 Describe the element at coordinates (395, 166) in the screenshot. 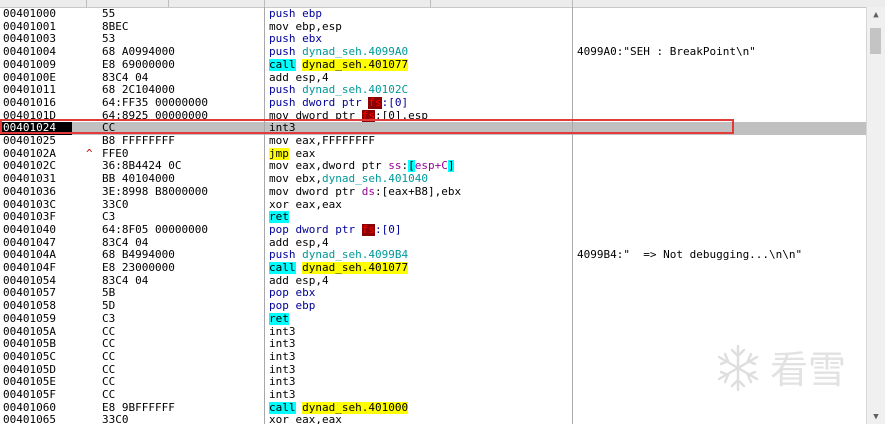

I see `instruction-token: ss` at that location.